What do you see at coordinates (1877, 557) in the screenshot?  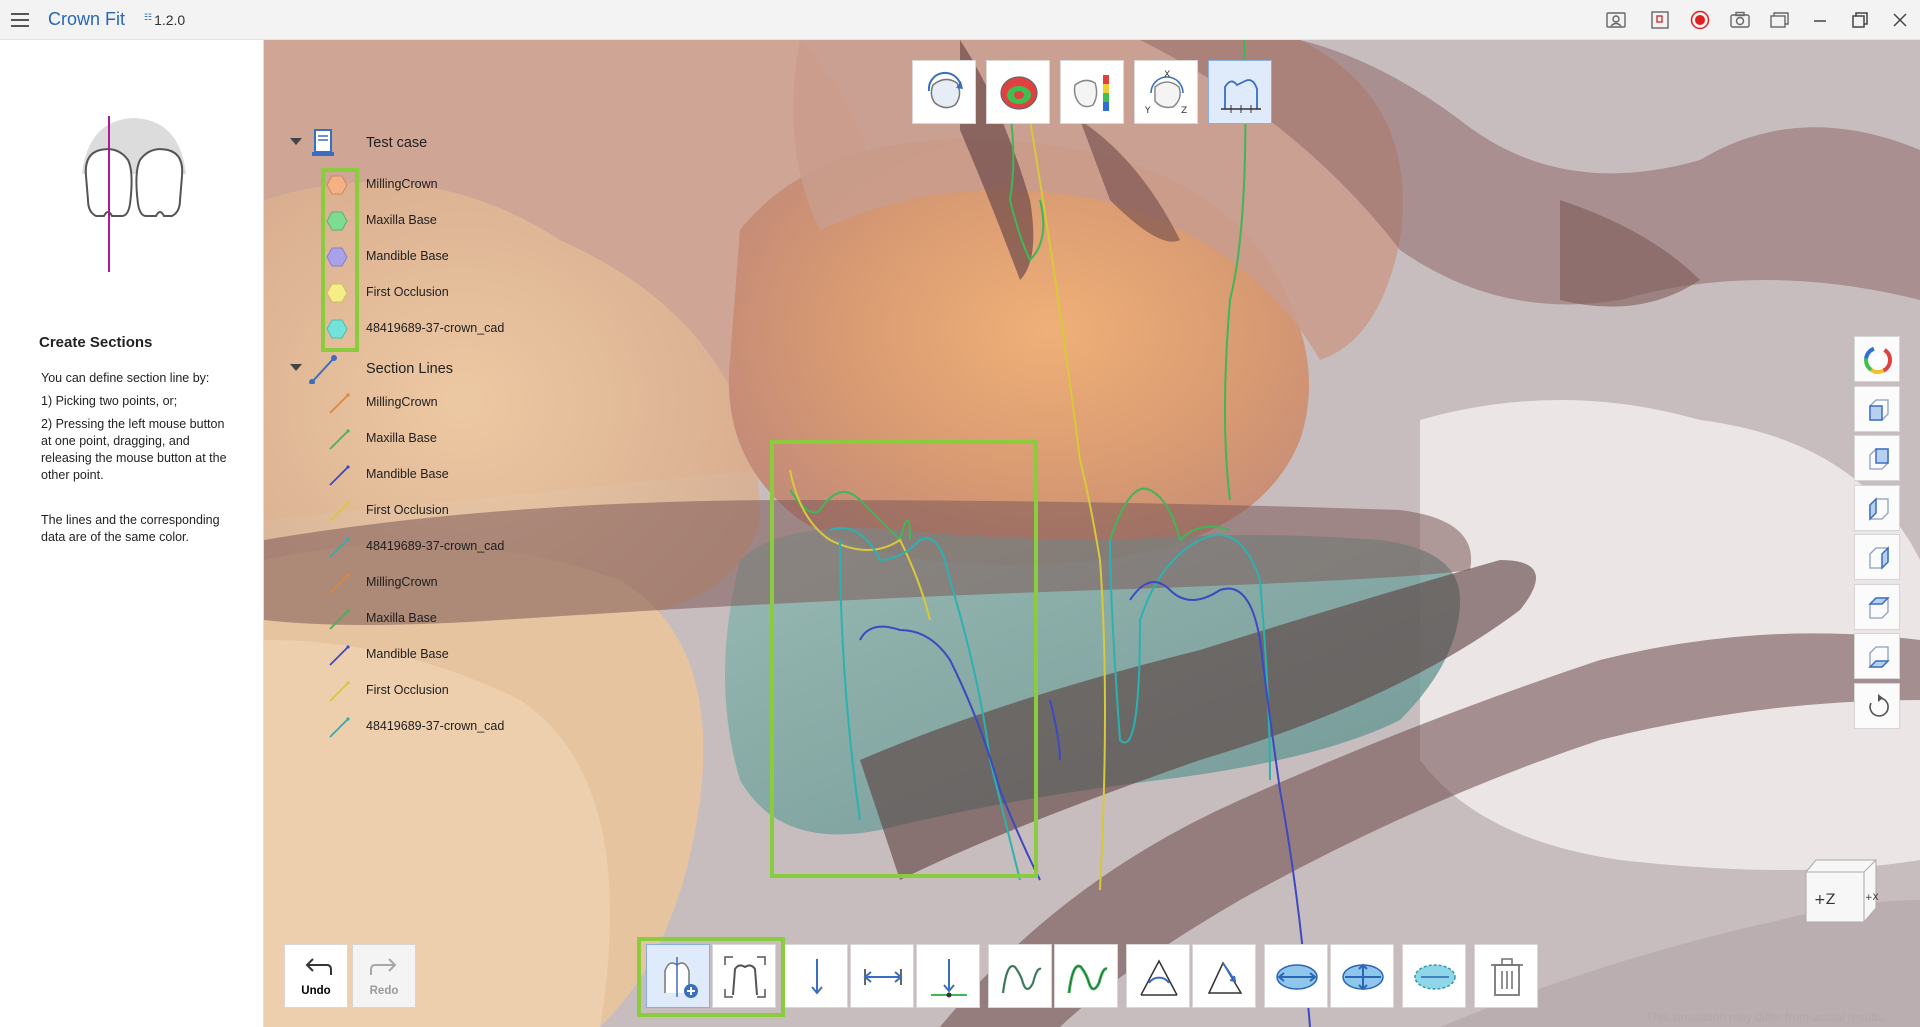 I see `view-right-button` at bounding box center [1877, 557].